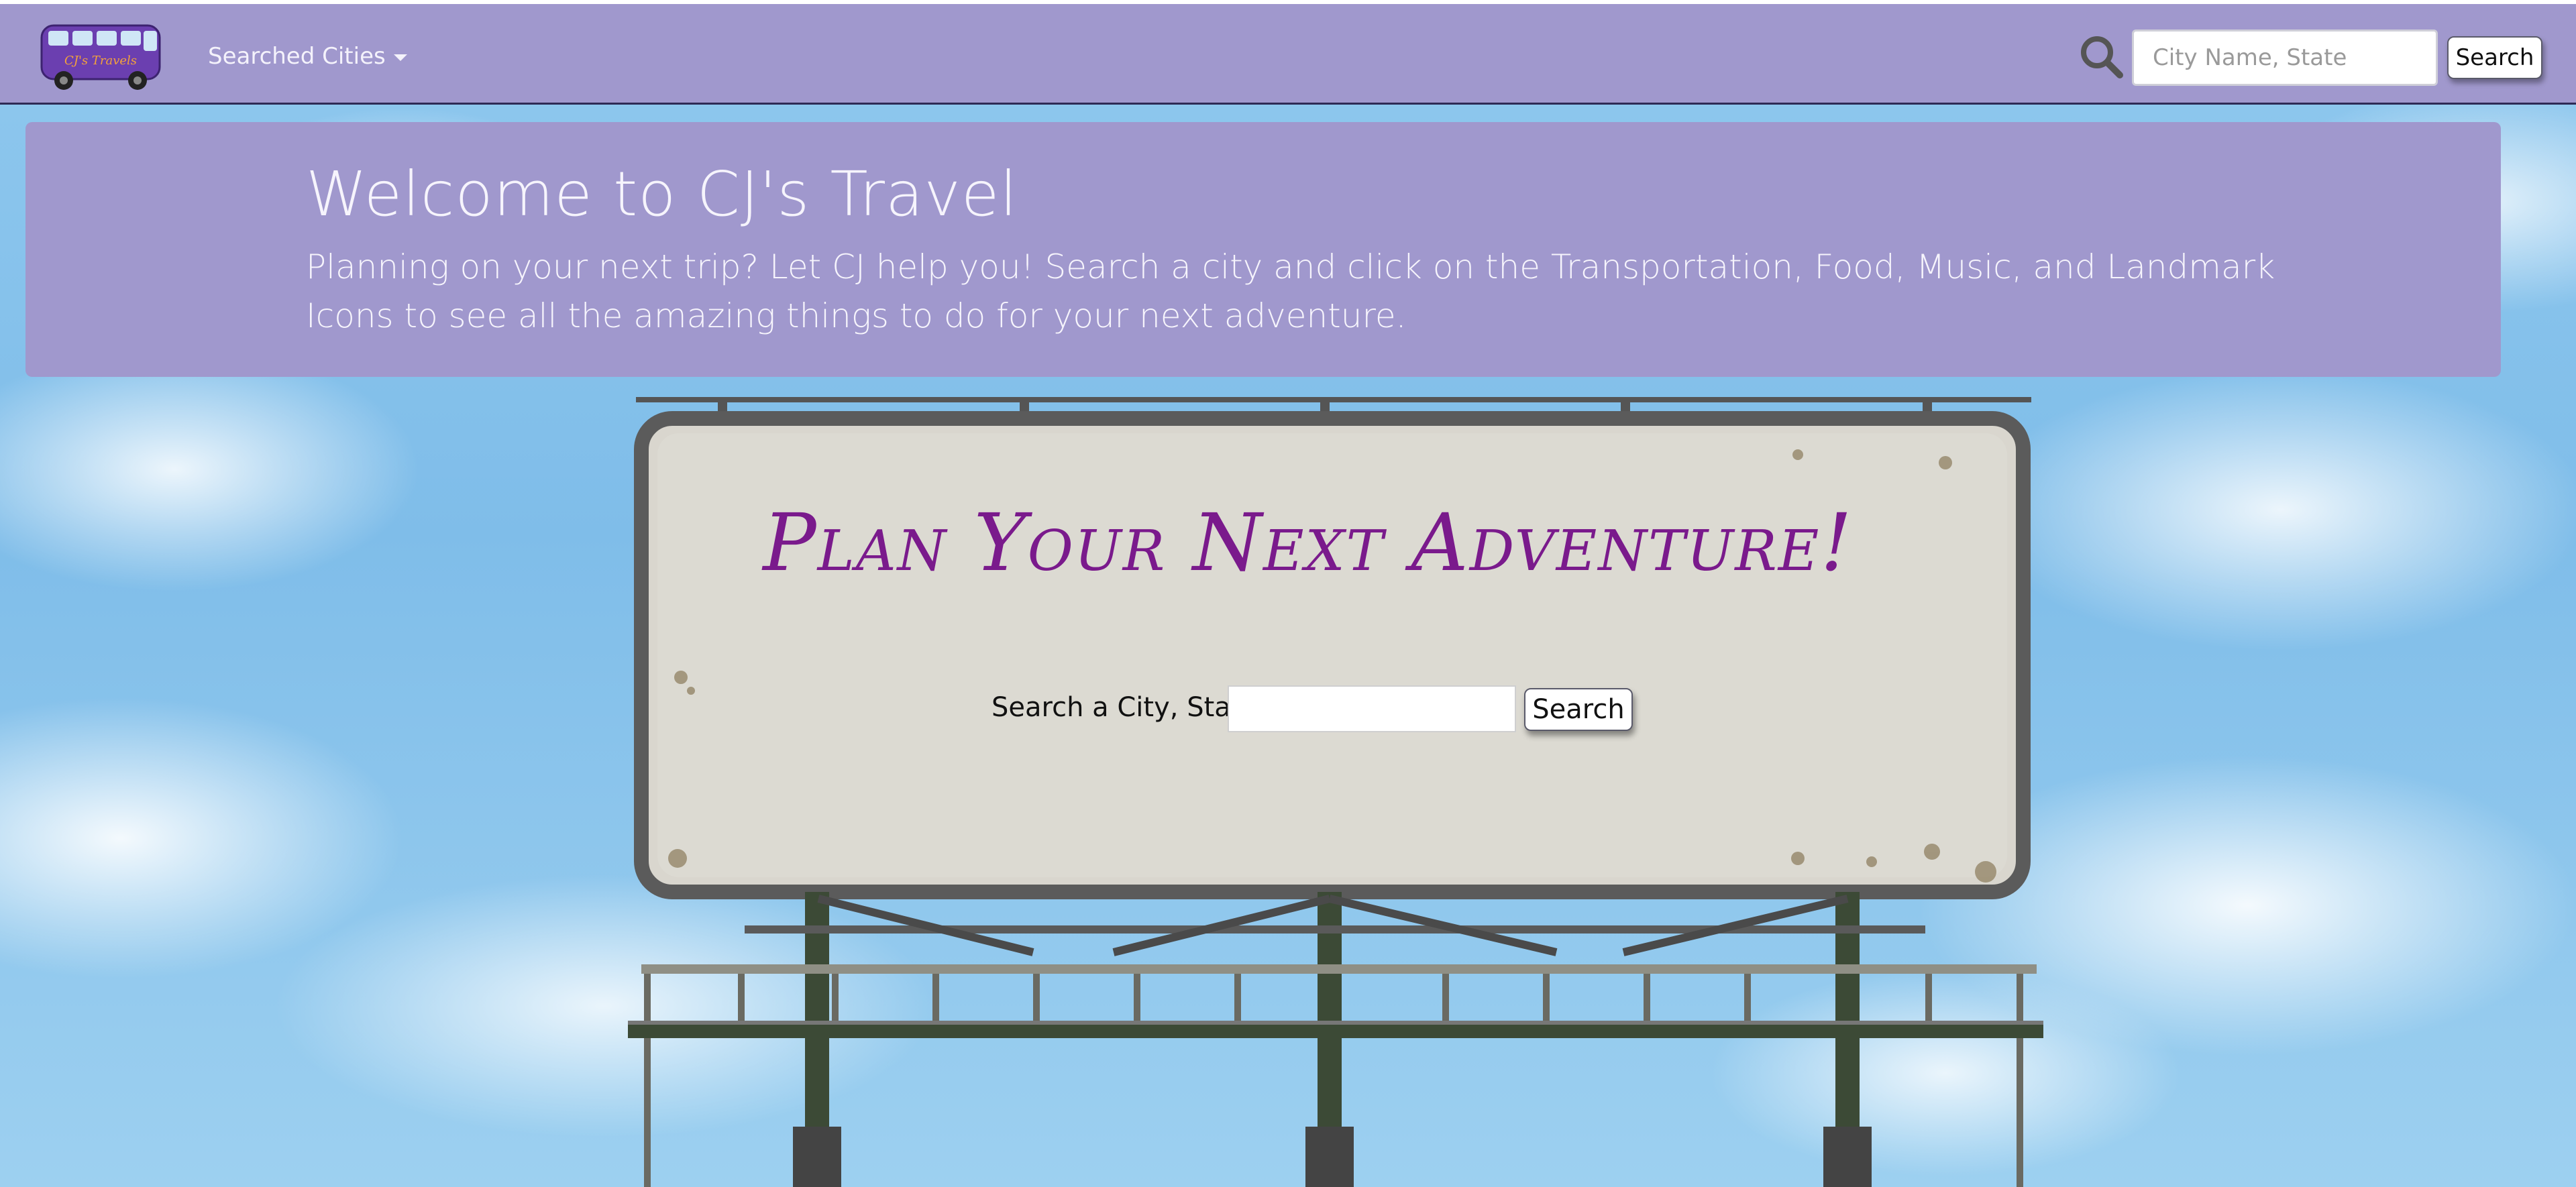 Image resolution: width=2576 pixels, height=1187 pixels. I want to click on billboard-search-button: Search, so click(1578, 709).